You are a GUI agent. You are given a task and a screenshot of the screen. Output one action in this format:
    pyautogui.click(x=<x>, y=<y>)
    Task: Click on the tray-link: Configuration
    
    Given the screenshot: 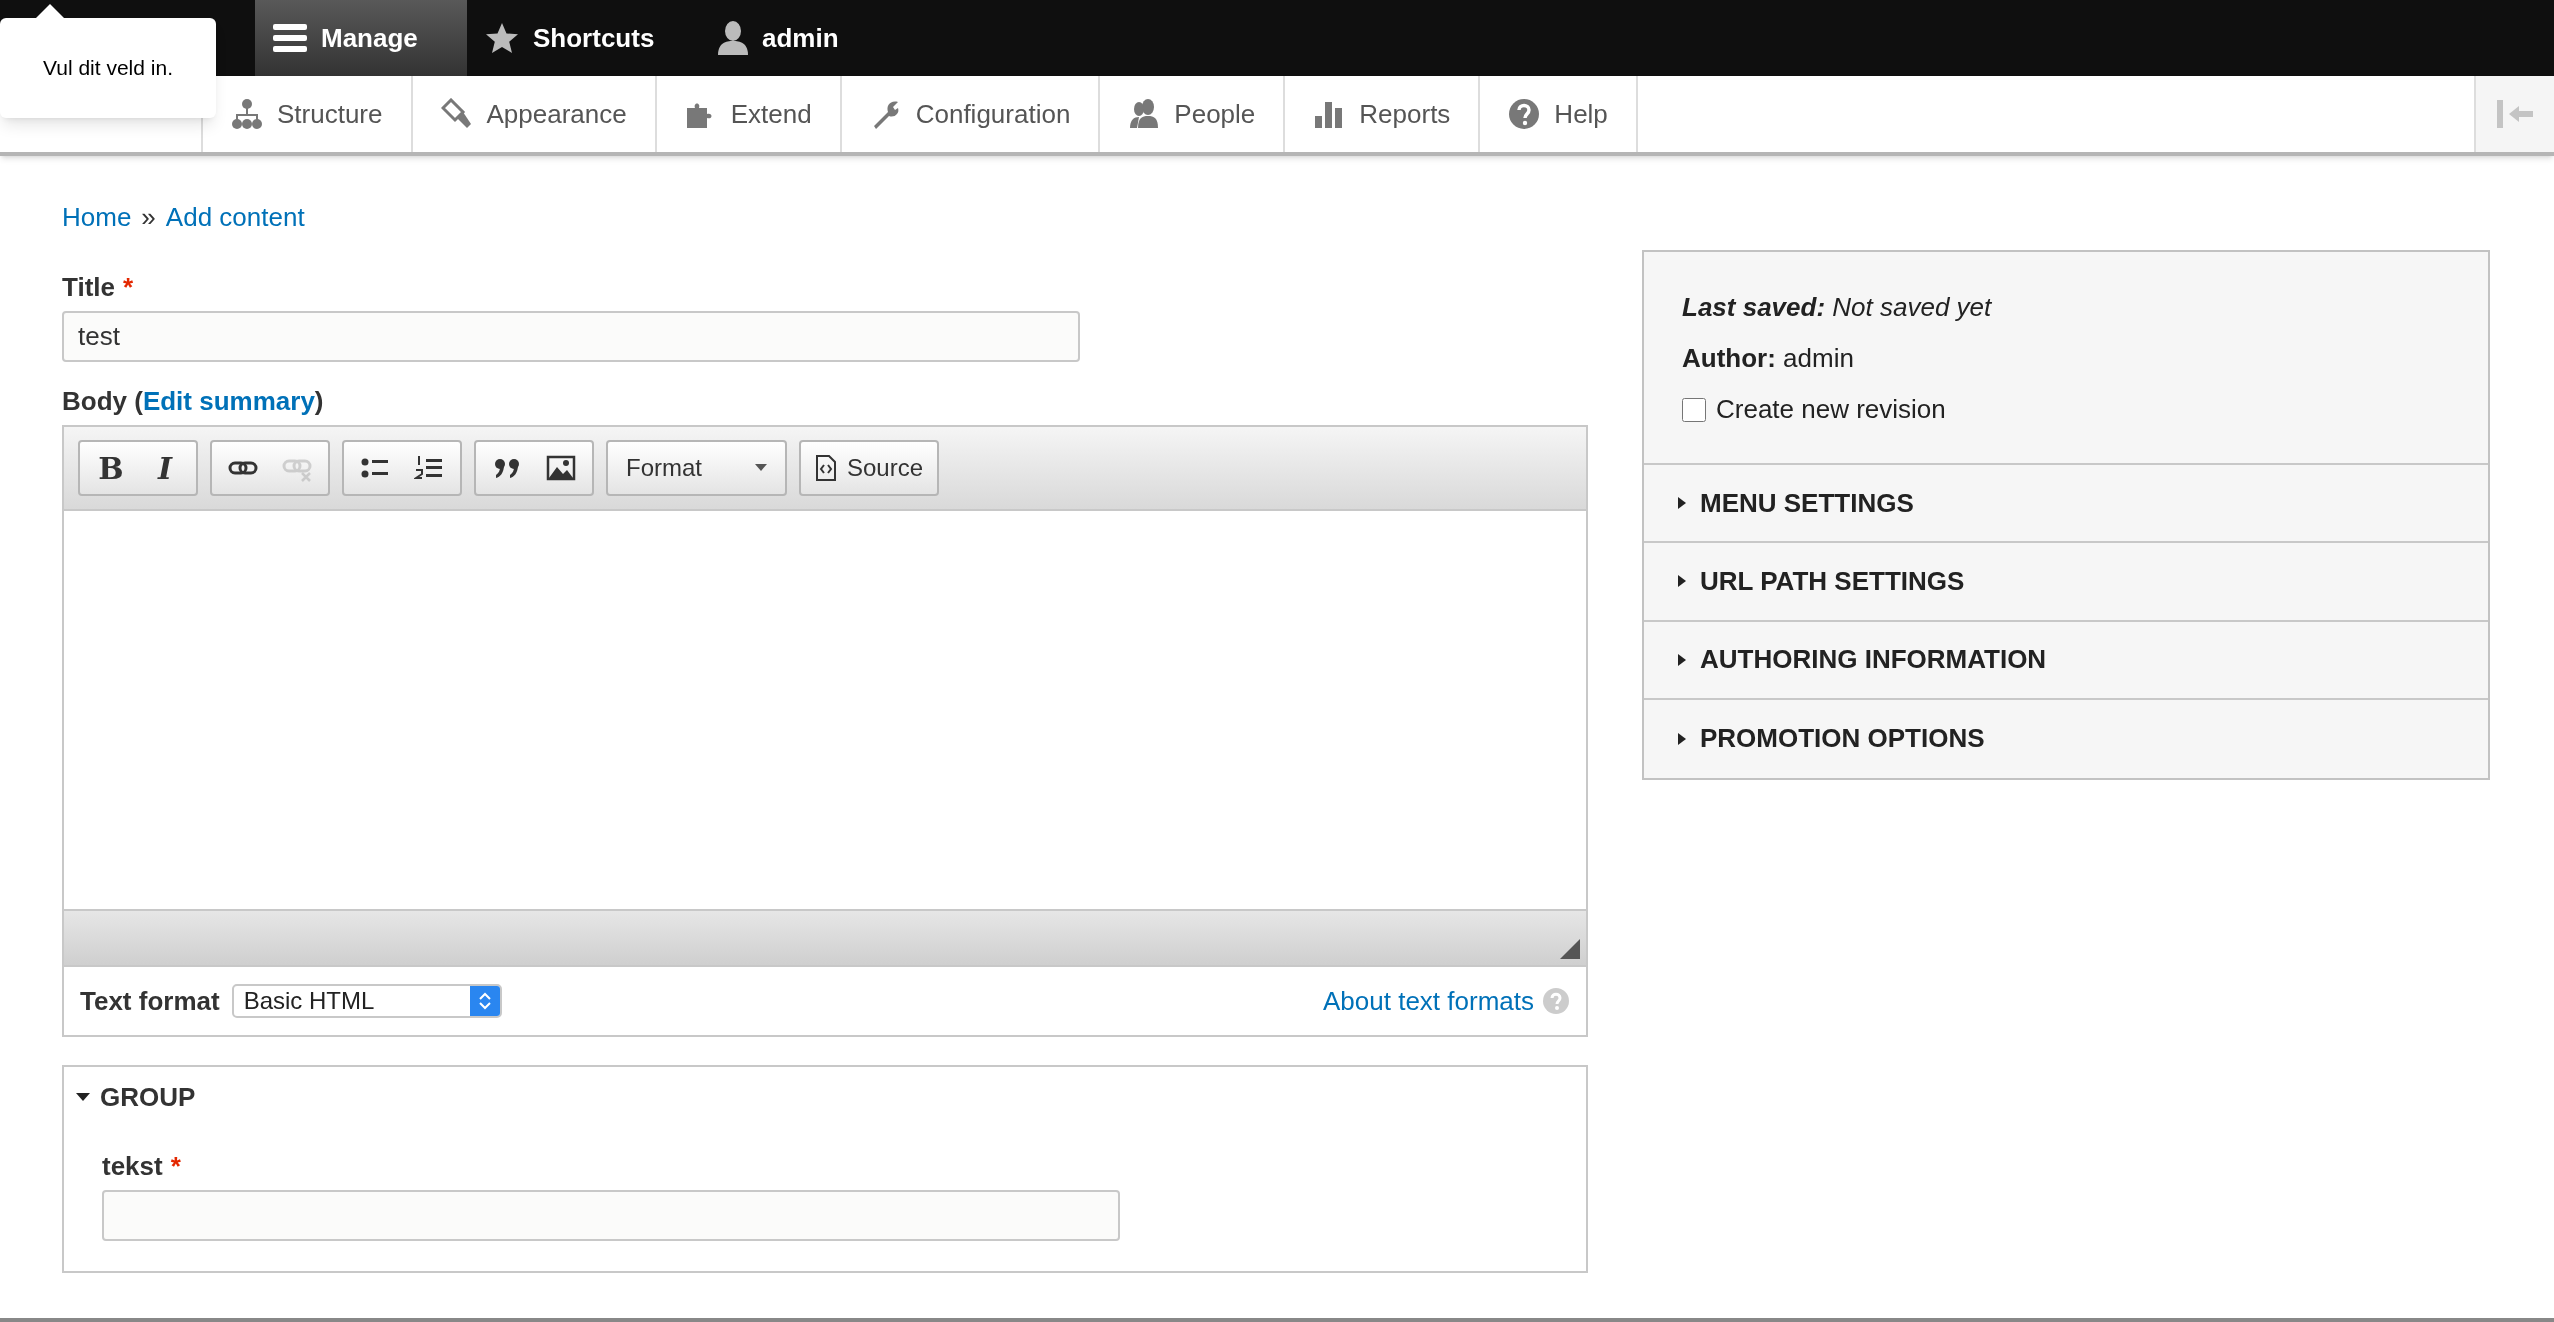 What is the action you would take?
    pyautogui.click(x=971, y=114)
    